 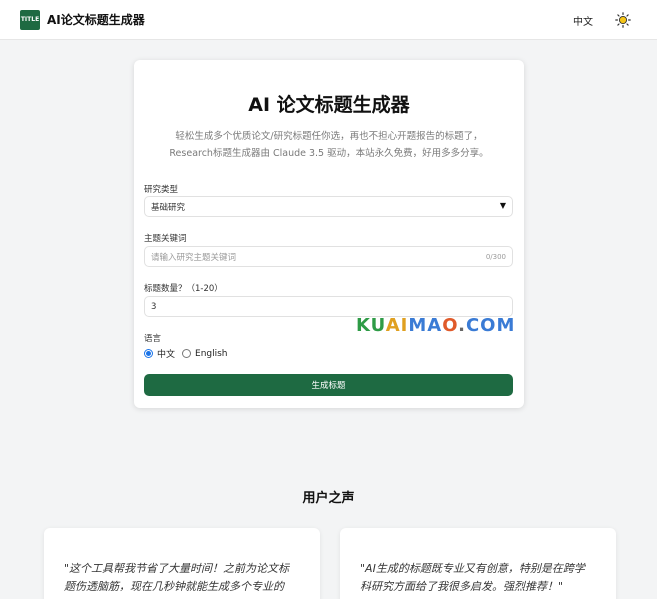 I want to click on generate-titles-button: 生成标题, so click(x=328, y=385).